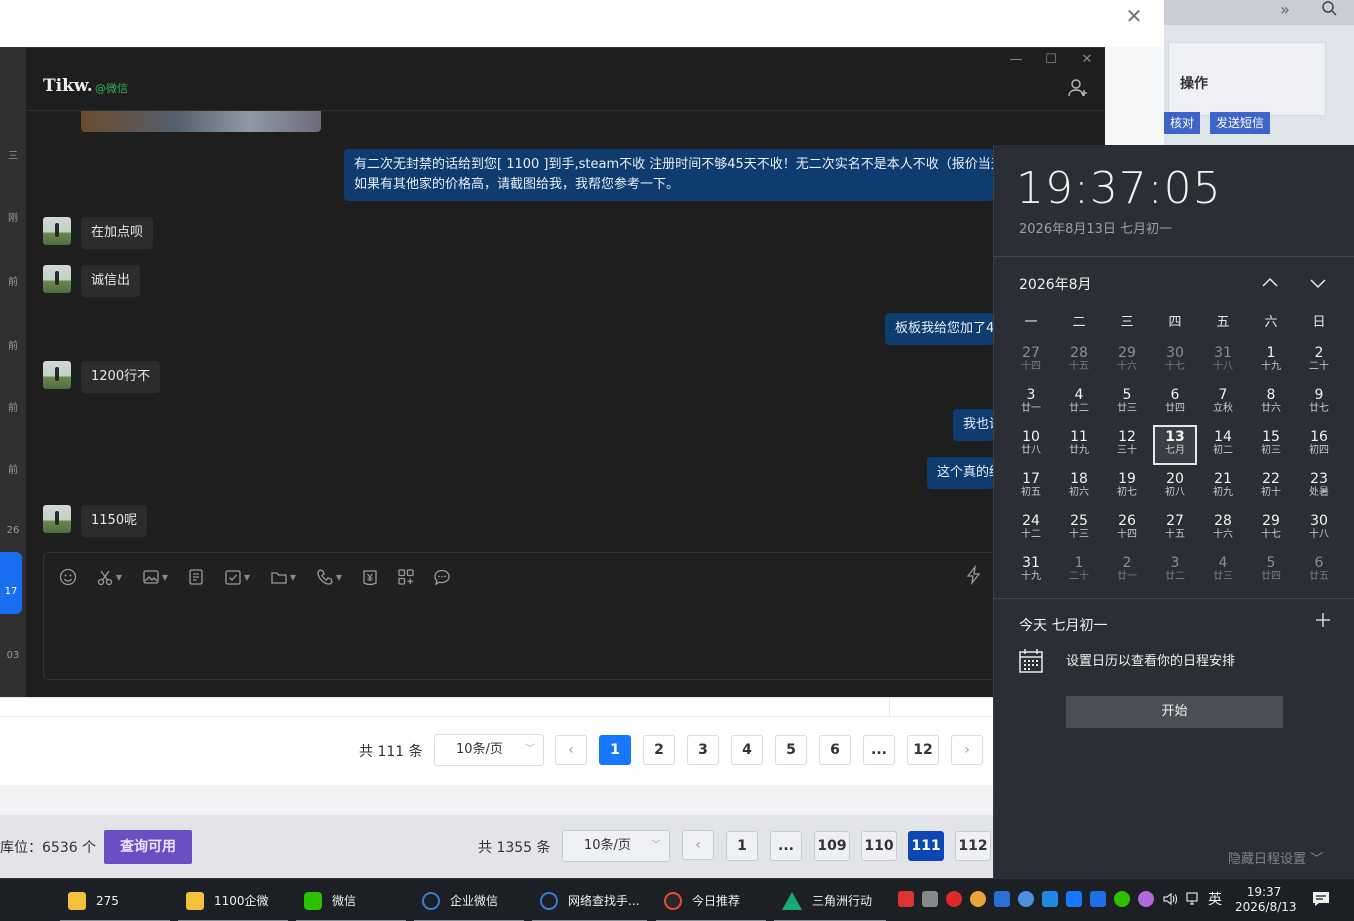  I want to click on red-packet-yuan-icon, so click(370, 577).